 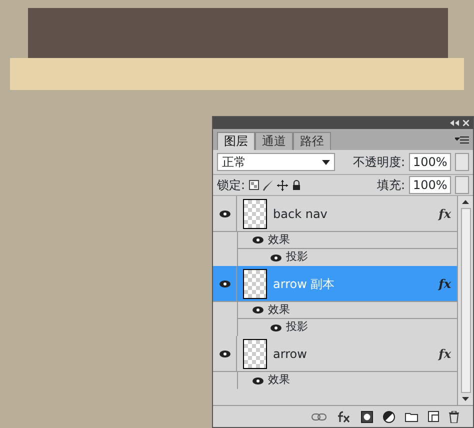 What do you see at coordinates (389, 416) in the screenshot?
I see `adjustment-icon` at bounding box center [389, 416].